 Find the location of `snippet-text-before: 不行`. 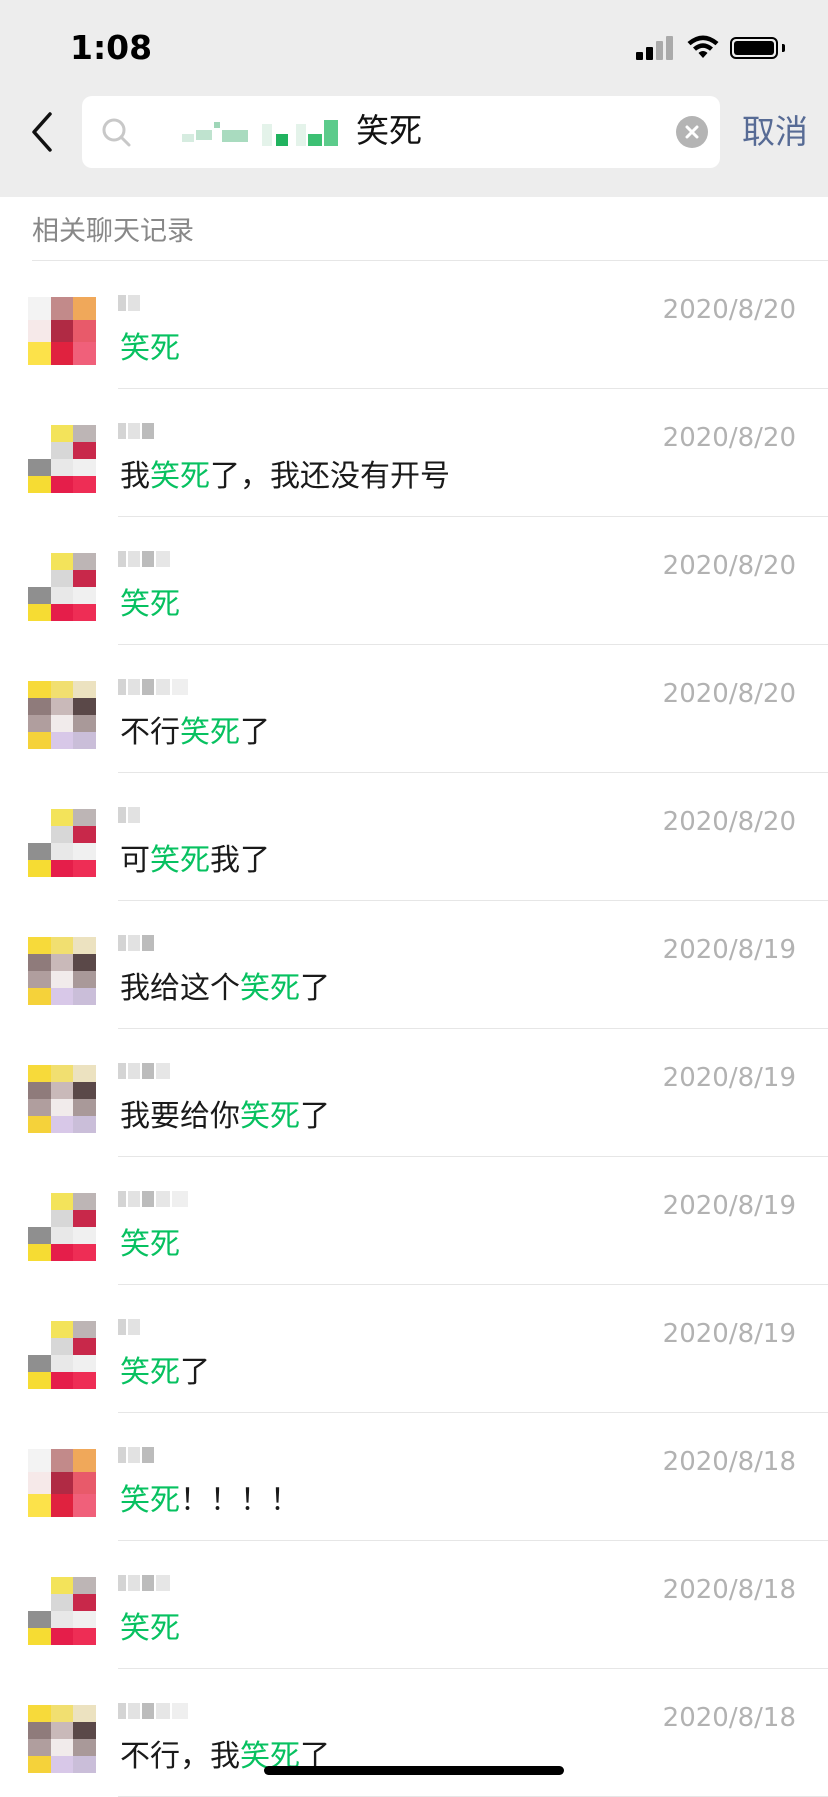

snippet-text-before: 不行 is located at coordinates (150, 732).